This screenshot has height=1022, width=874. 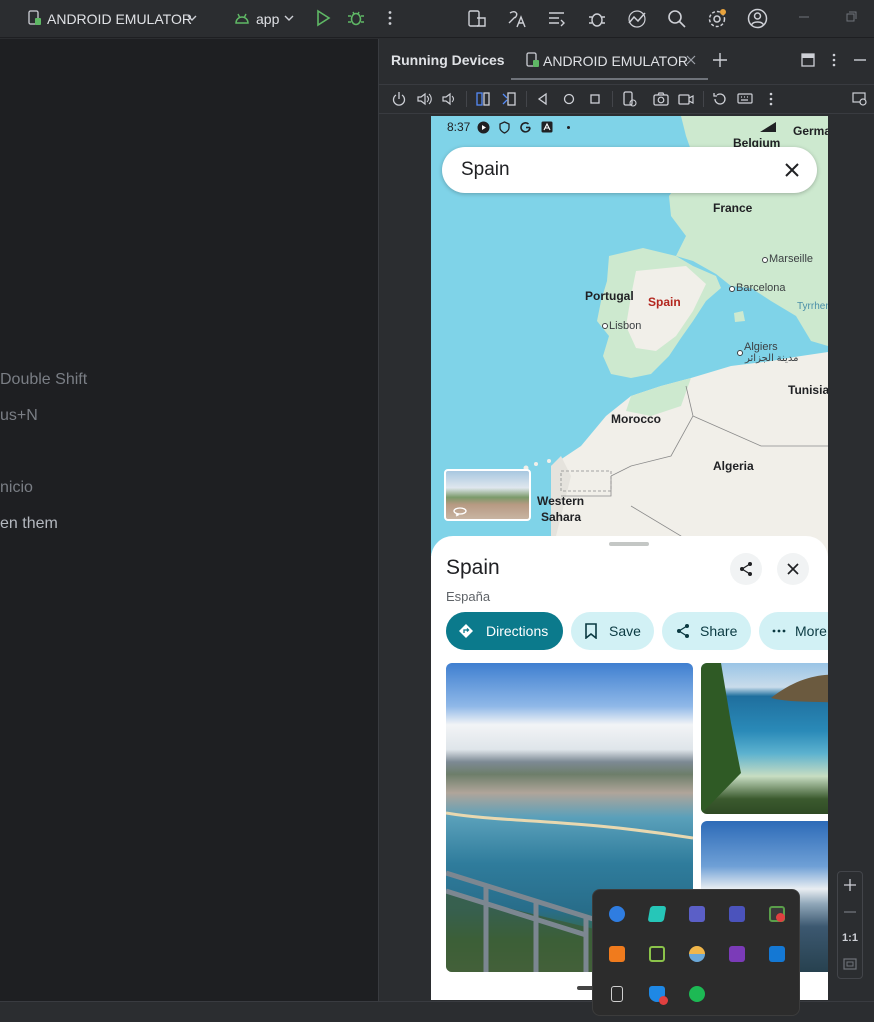 What do you see at coordinates (761, 288) in the screenshot?
I see `map-label-barcelona: Barcelona` at bounding box center [761, 288].